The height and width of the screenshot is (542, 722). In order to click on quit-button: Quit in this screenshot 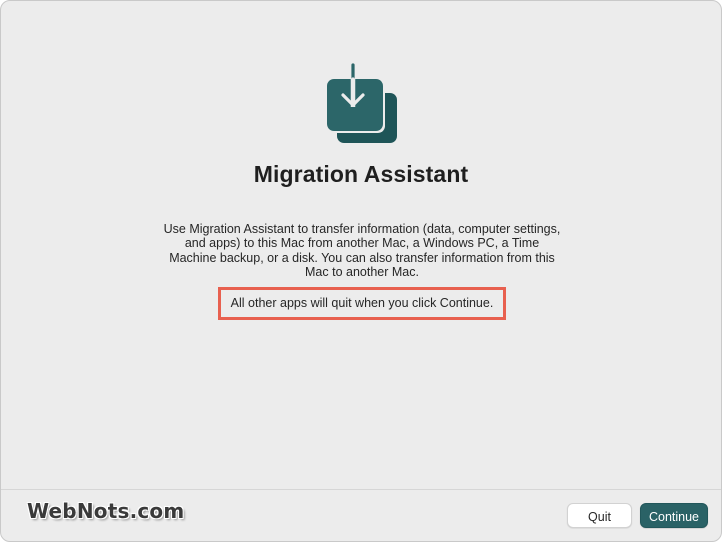, I will do `click(599, 515)`.